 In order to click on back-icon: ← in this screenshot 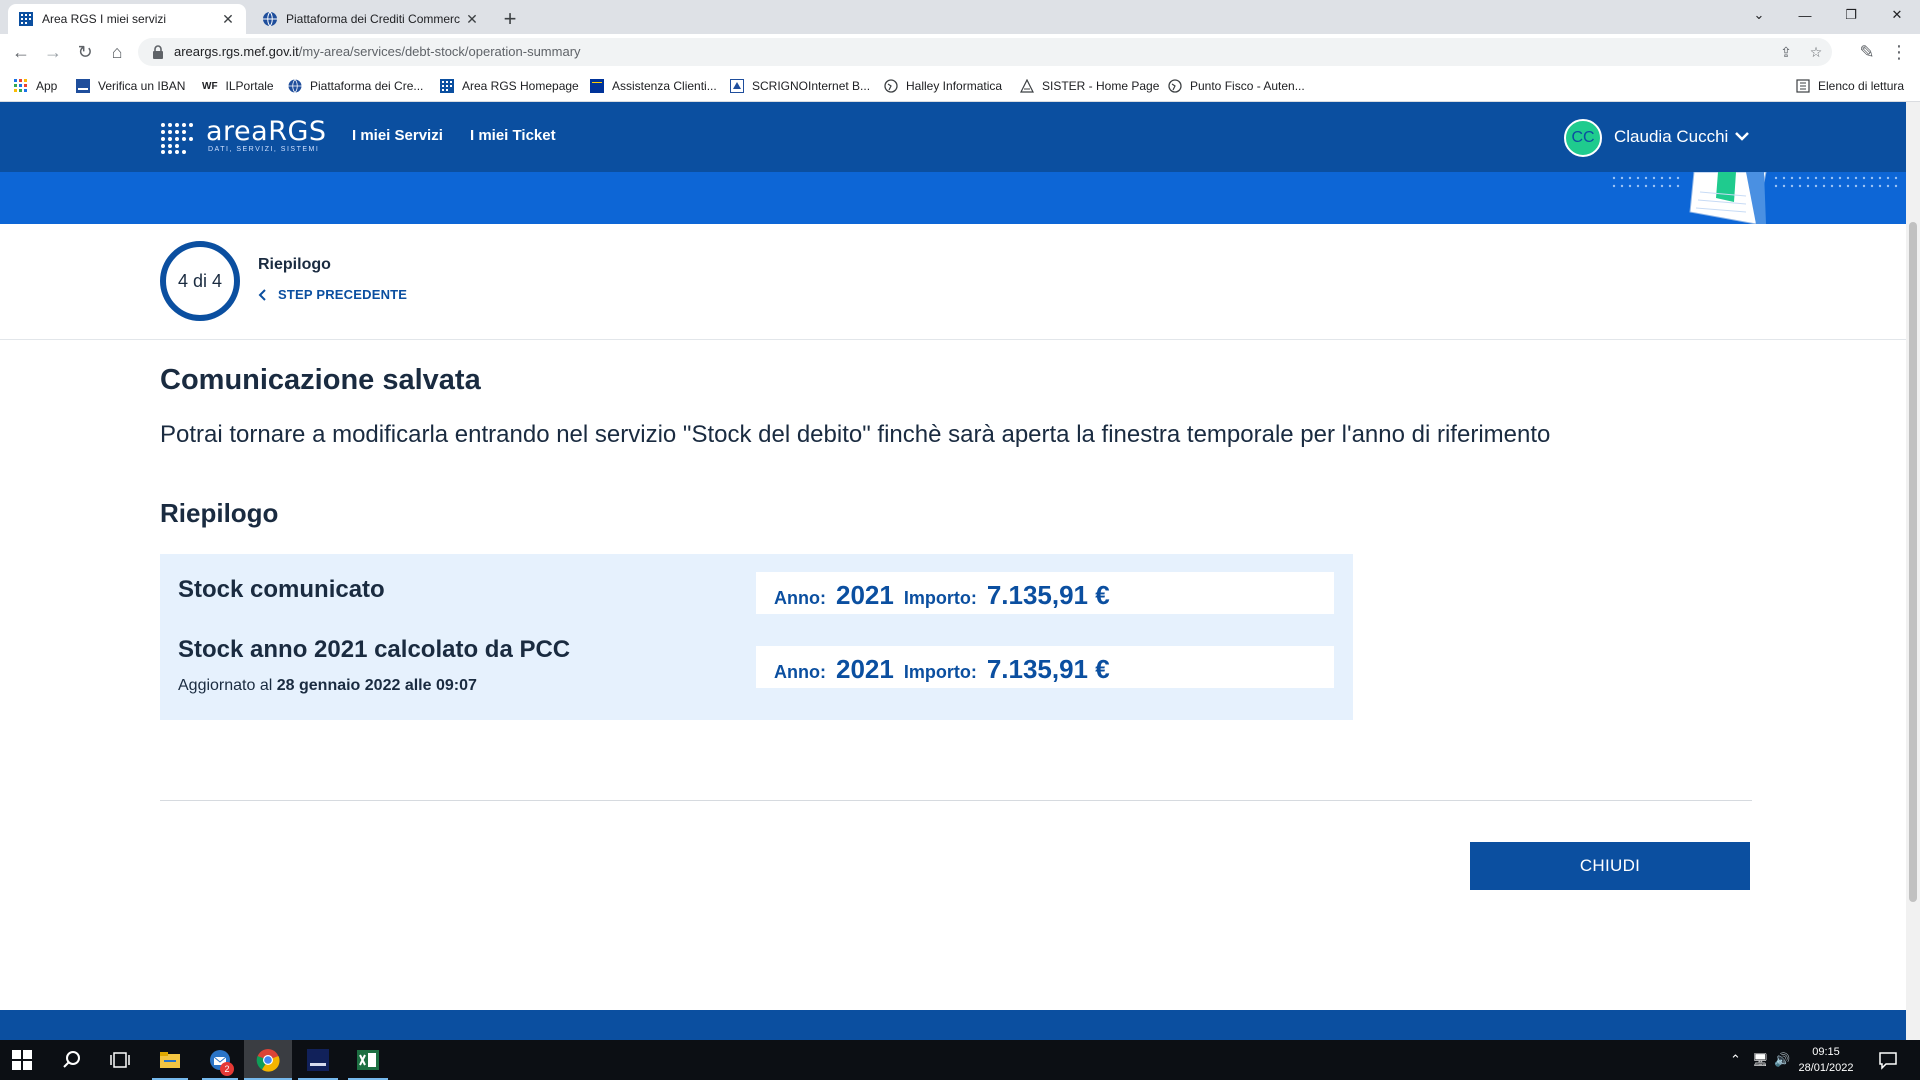, I will do `click(21, 52)`.